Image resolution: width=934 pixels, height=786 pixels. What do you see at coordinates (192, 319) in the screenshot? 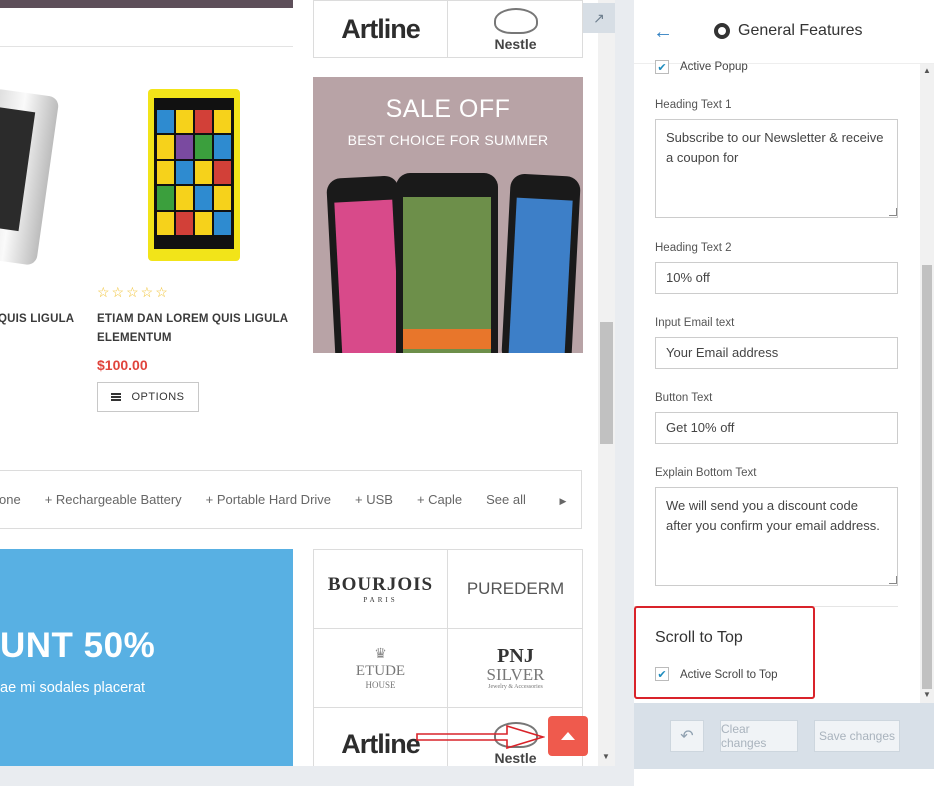
I see `product-title-line1: ETIAM DAN LOREM QUIS LIGULA` at bounding box center [192, 319].